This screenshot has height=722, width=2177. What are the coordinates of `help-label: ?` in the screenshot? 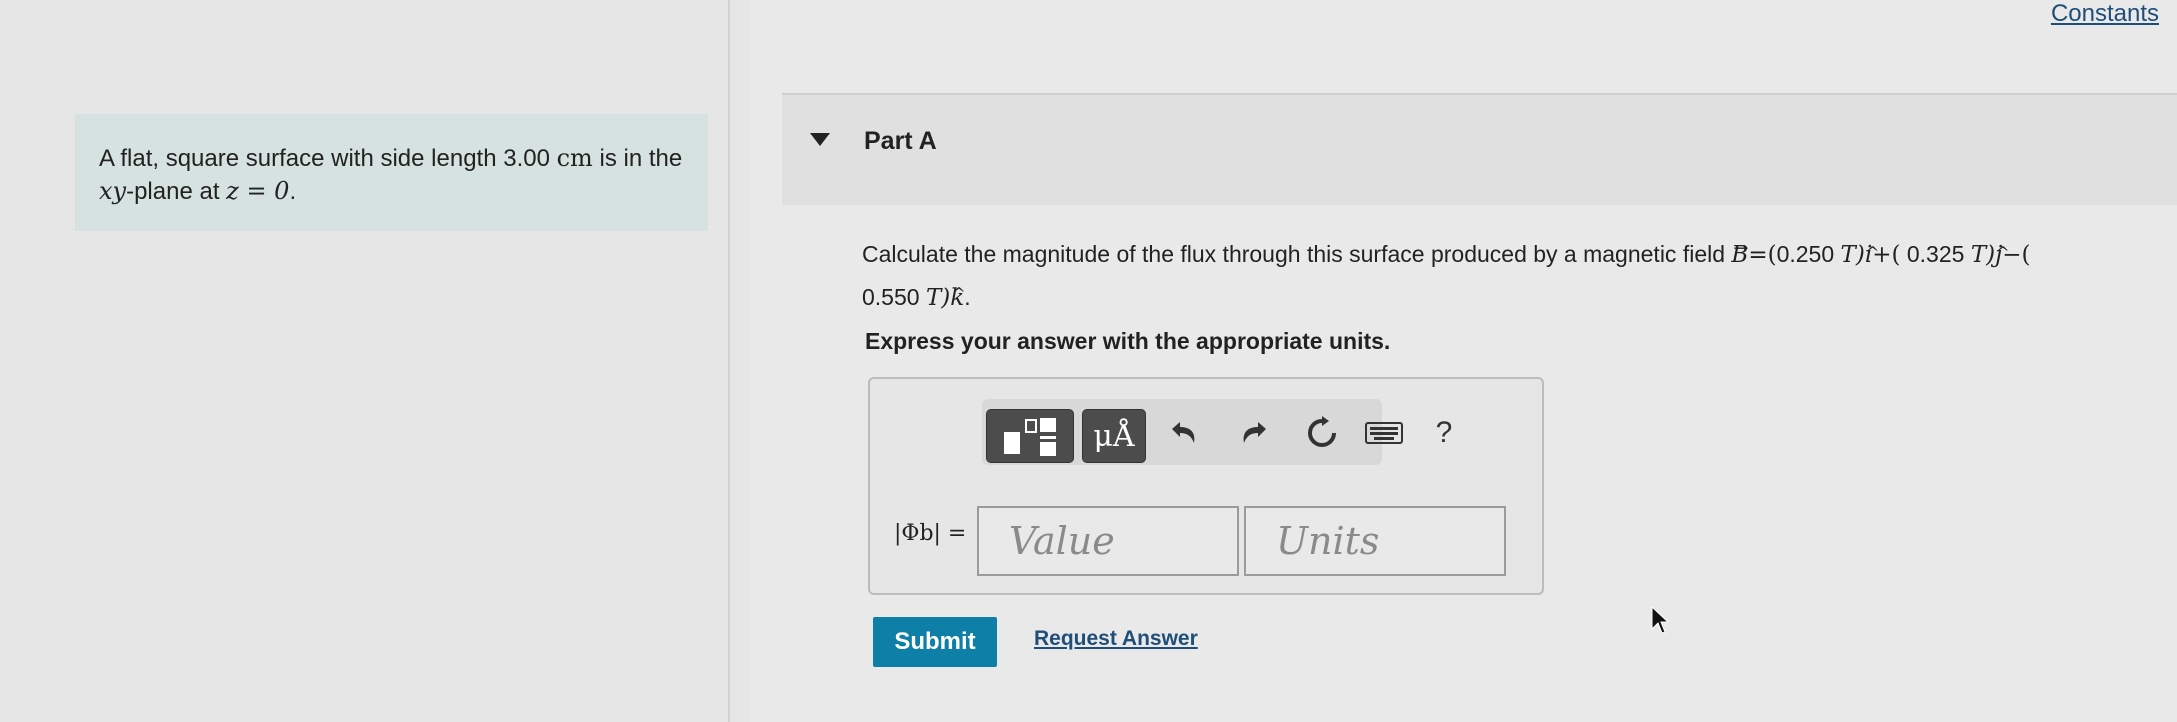 It's located at (1444, 432).